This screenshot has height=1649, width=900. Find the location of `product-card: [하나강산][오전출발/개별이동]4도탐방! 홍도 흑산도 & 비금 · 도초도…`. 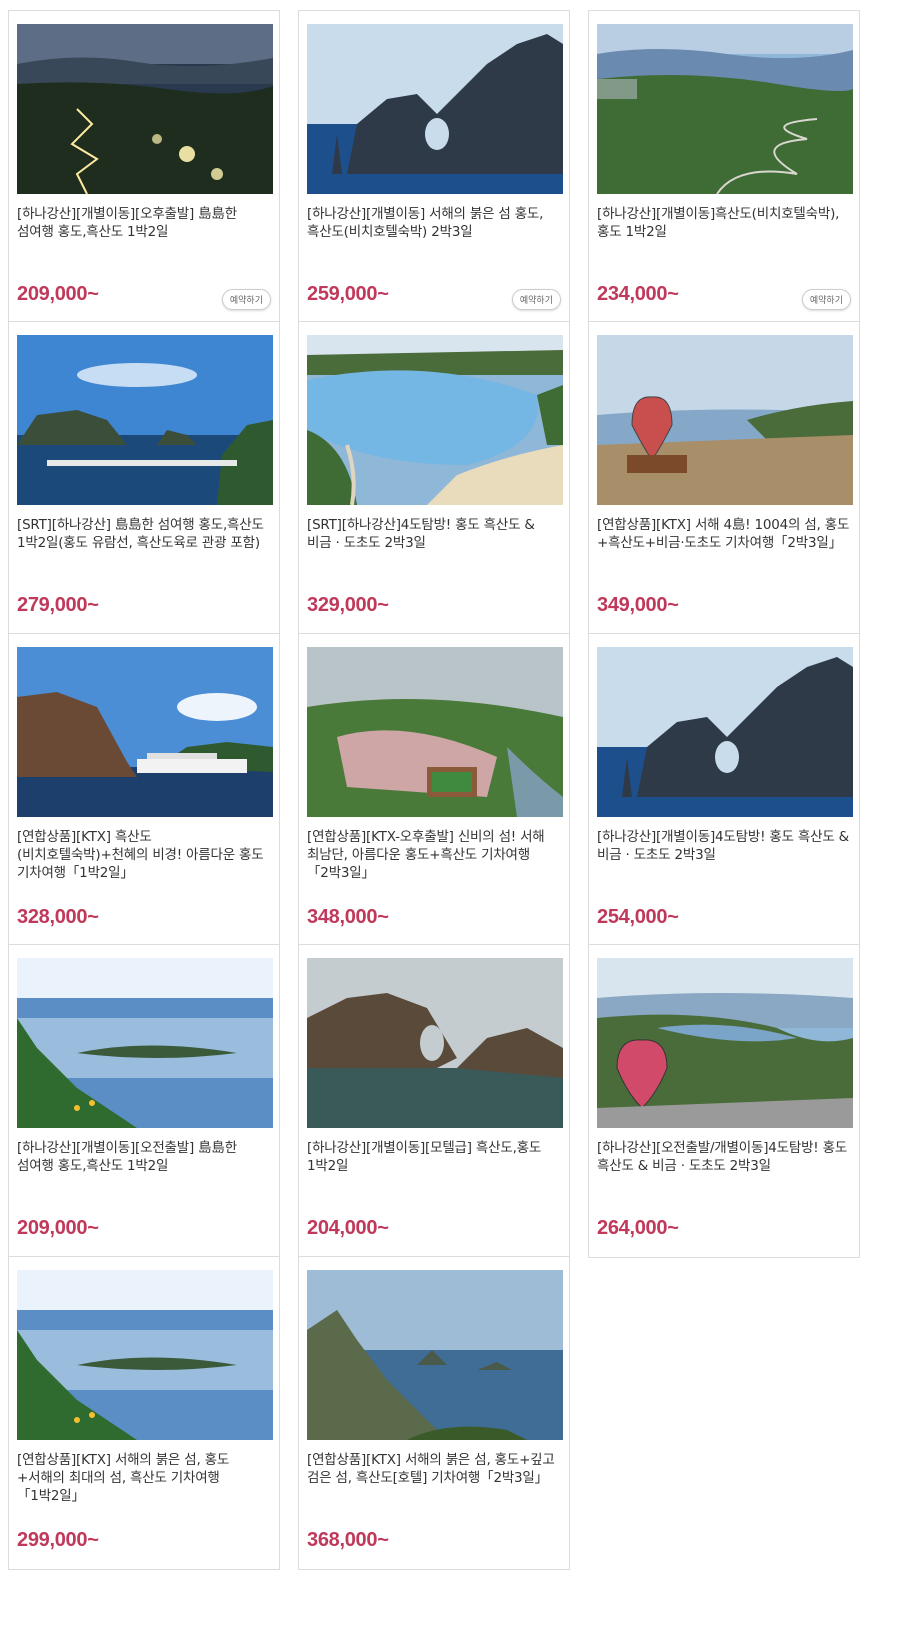

product-card: [하나강산][오전출발/개별이동]4도탐방! 홍도 흑산도 & 비금 · 도초도… is located at coordinates (724, 1101).